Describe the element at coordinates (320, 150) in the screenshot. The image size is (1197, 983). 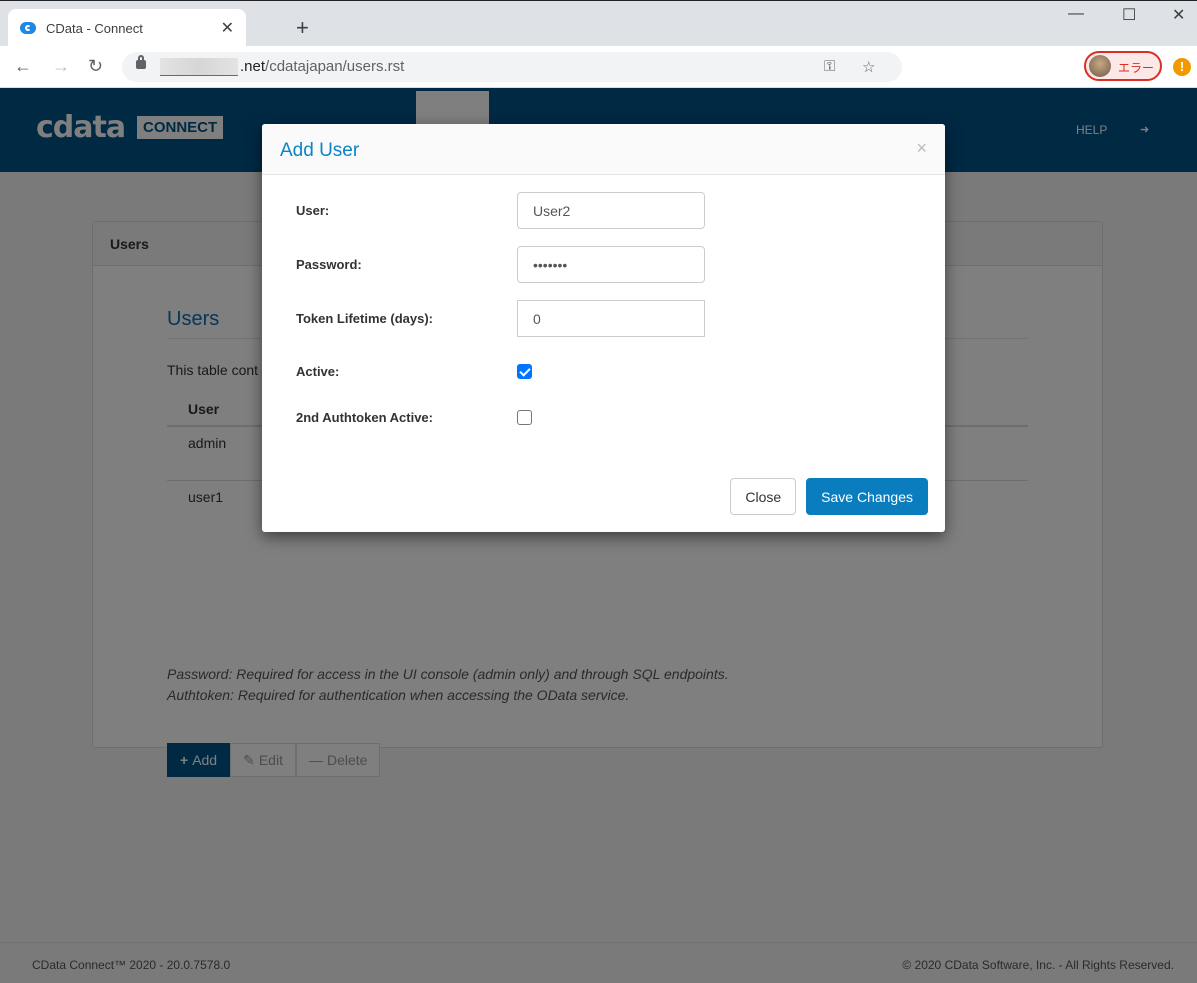
I see `modal-title: Add User` at that location.